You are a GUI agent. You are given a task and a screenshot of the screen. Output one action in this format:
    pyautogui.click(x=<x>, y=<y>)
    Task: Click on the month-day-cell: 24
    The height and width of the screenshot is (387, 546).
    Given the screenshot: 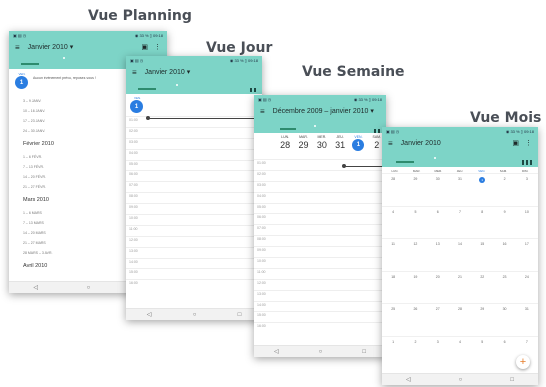 What is the action you would take?
    pyautogui.click(x=527, y=288)
    